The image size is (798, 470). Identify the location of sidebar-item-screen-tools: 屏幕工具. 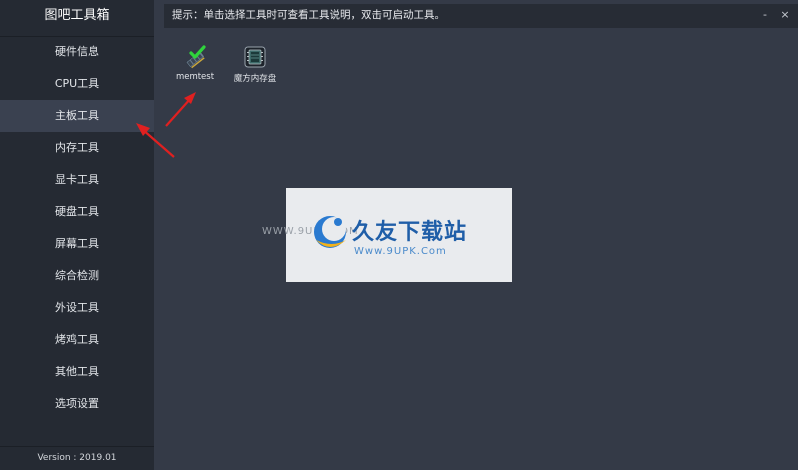
(77, 244).